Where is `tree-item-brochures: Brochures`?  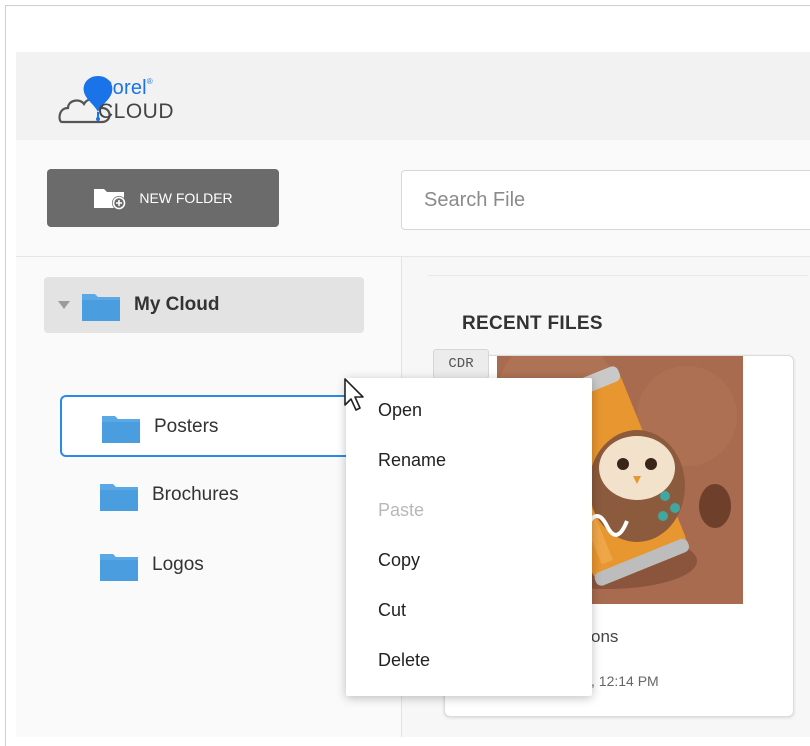 tree-item-brochures: Brochures is located at coordinates (213, 496).